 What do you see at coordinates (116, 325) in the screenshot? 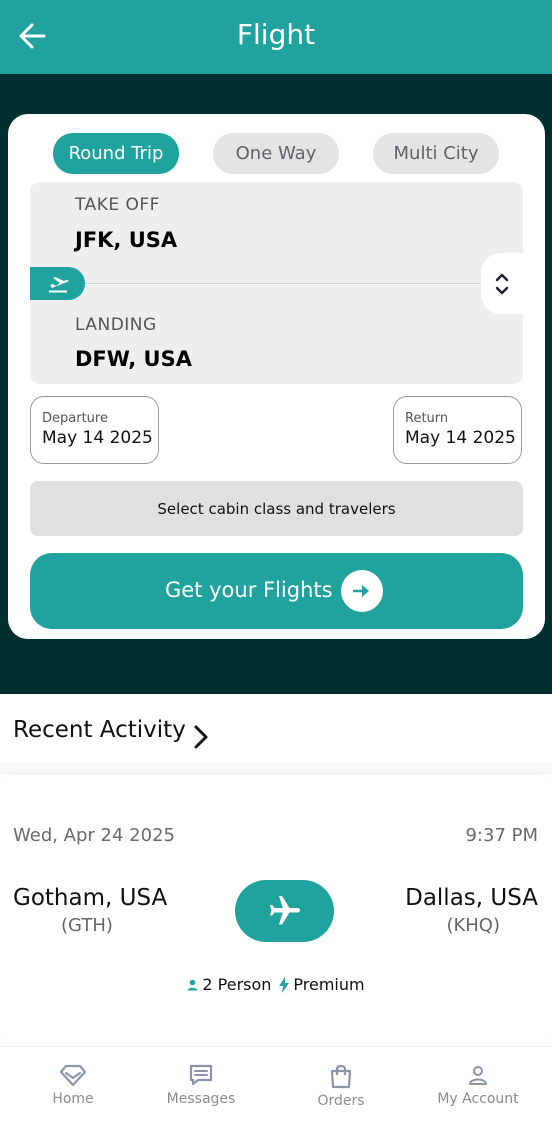
I see `landing-label: LANDING` at bounding box center [116, 325].